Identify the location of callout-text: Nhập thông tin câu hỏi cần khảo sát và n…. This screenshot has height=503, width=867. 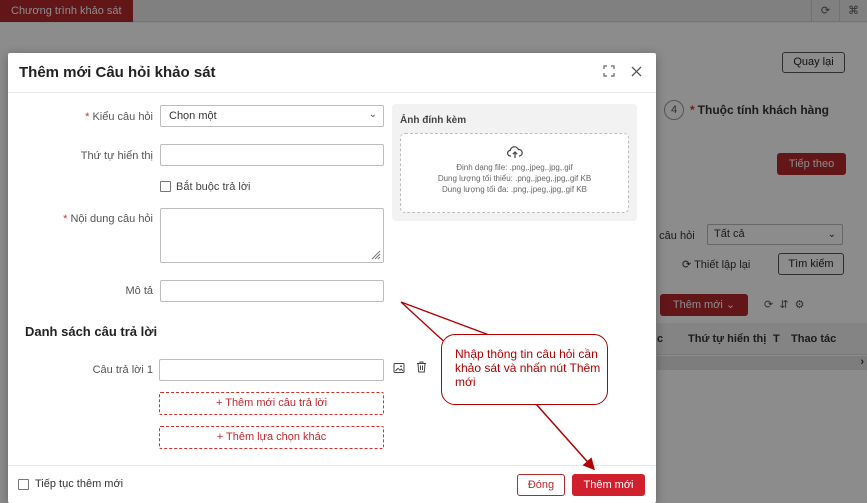
(528, 368).